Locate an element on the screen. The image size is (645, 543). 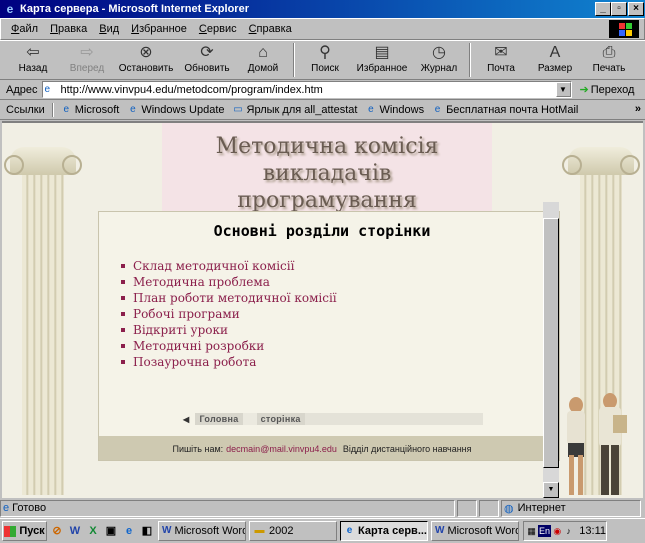
link-hotmail: e Бесплатная почта HotMail is located at coordinates (505, 110).